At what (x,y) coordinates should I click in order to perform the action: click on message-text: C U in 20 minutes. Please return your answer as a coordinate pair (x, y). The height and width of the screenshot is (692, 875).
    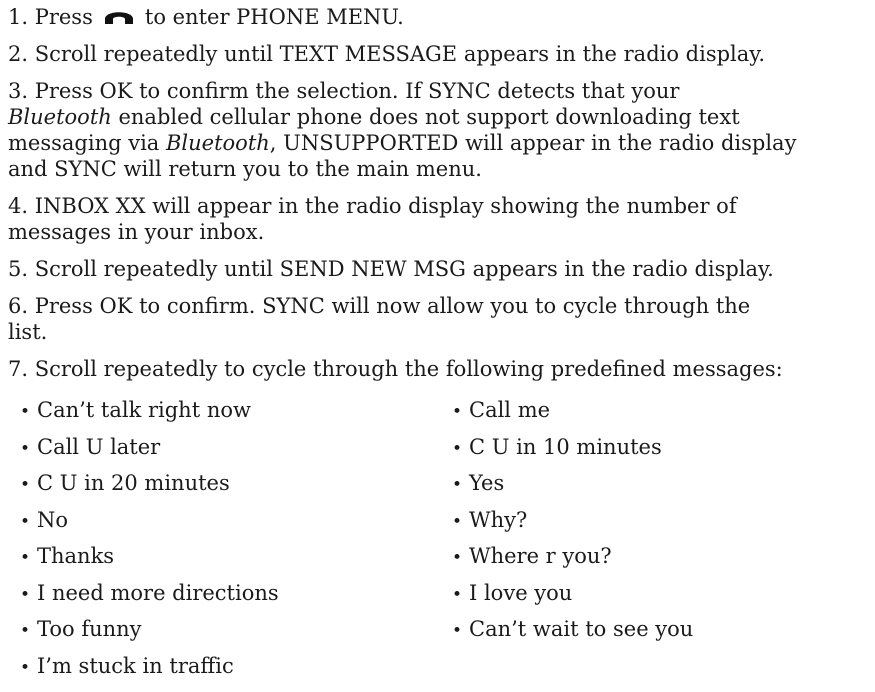
    Looking at the image, I should click on (133, 483).